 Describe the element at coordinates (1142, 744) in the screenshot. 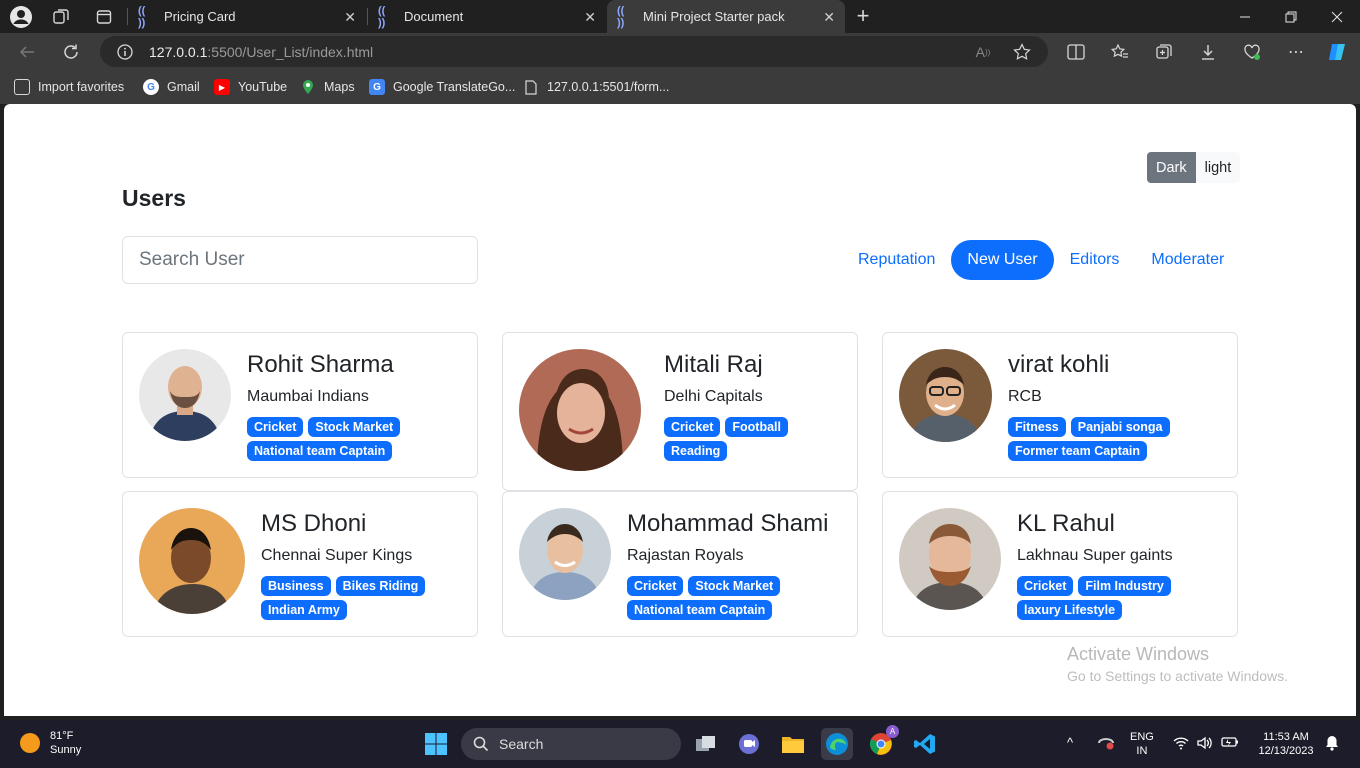

I see `language-indicator: ENG IN` at that location.